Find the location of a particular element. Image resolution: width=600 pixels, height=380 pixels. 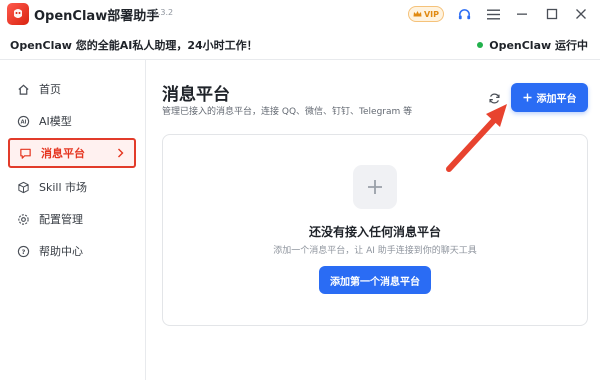

ai-icon: AI is located at coordinates (23, 121).